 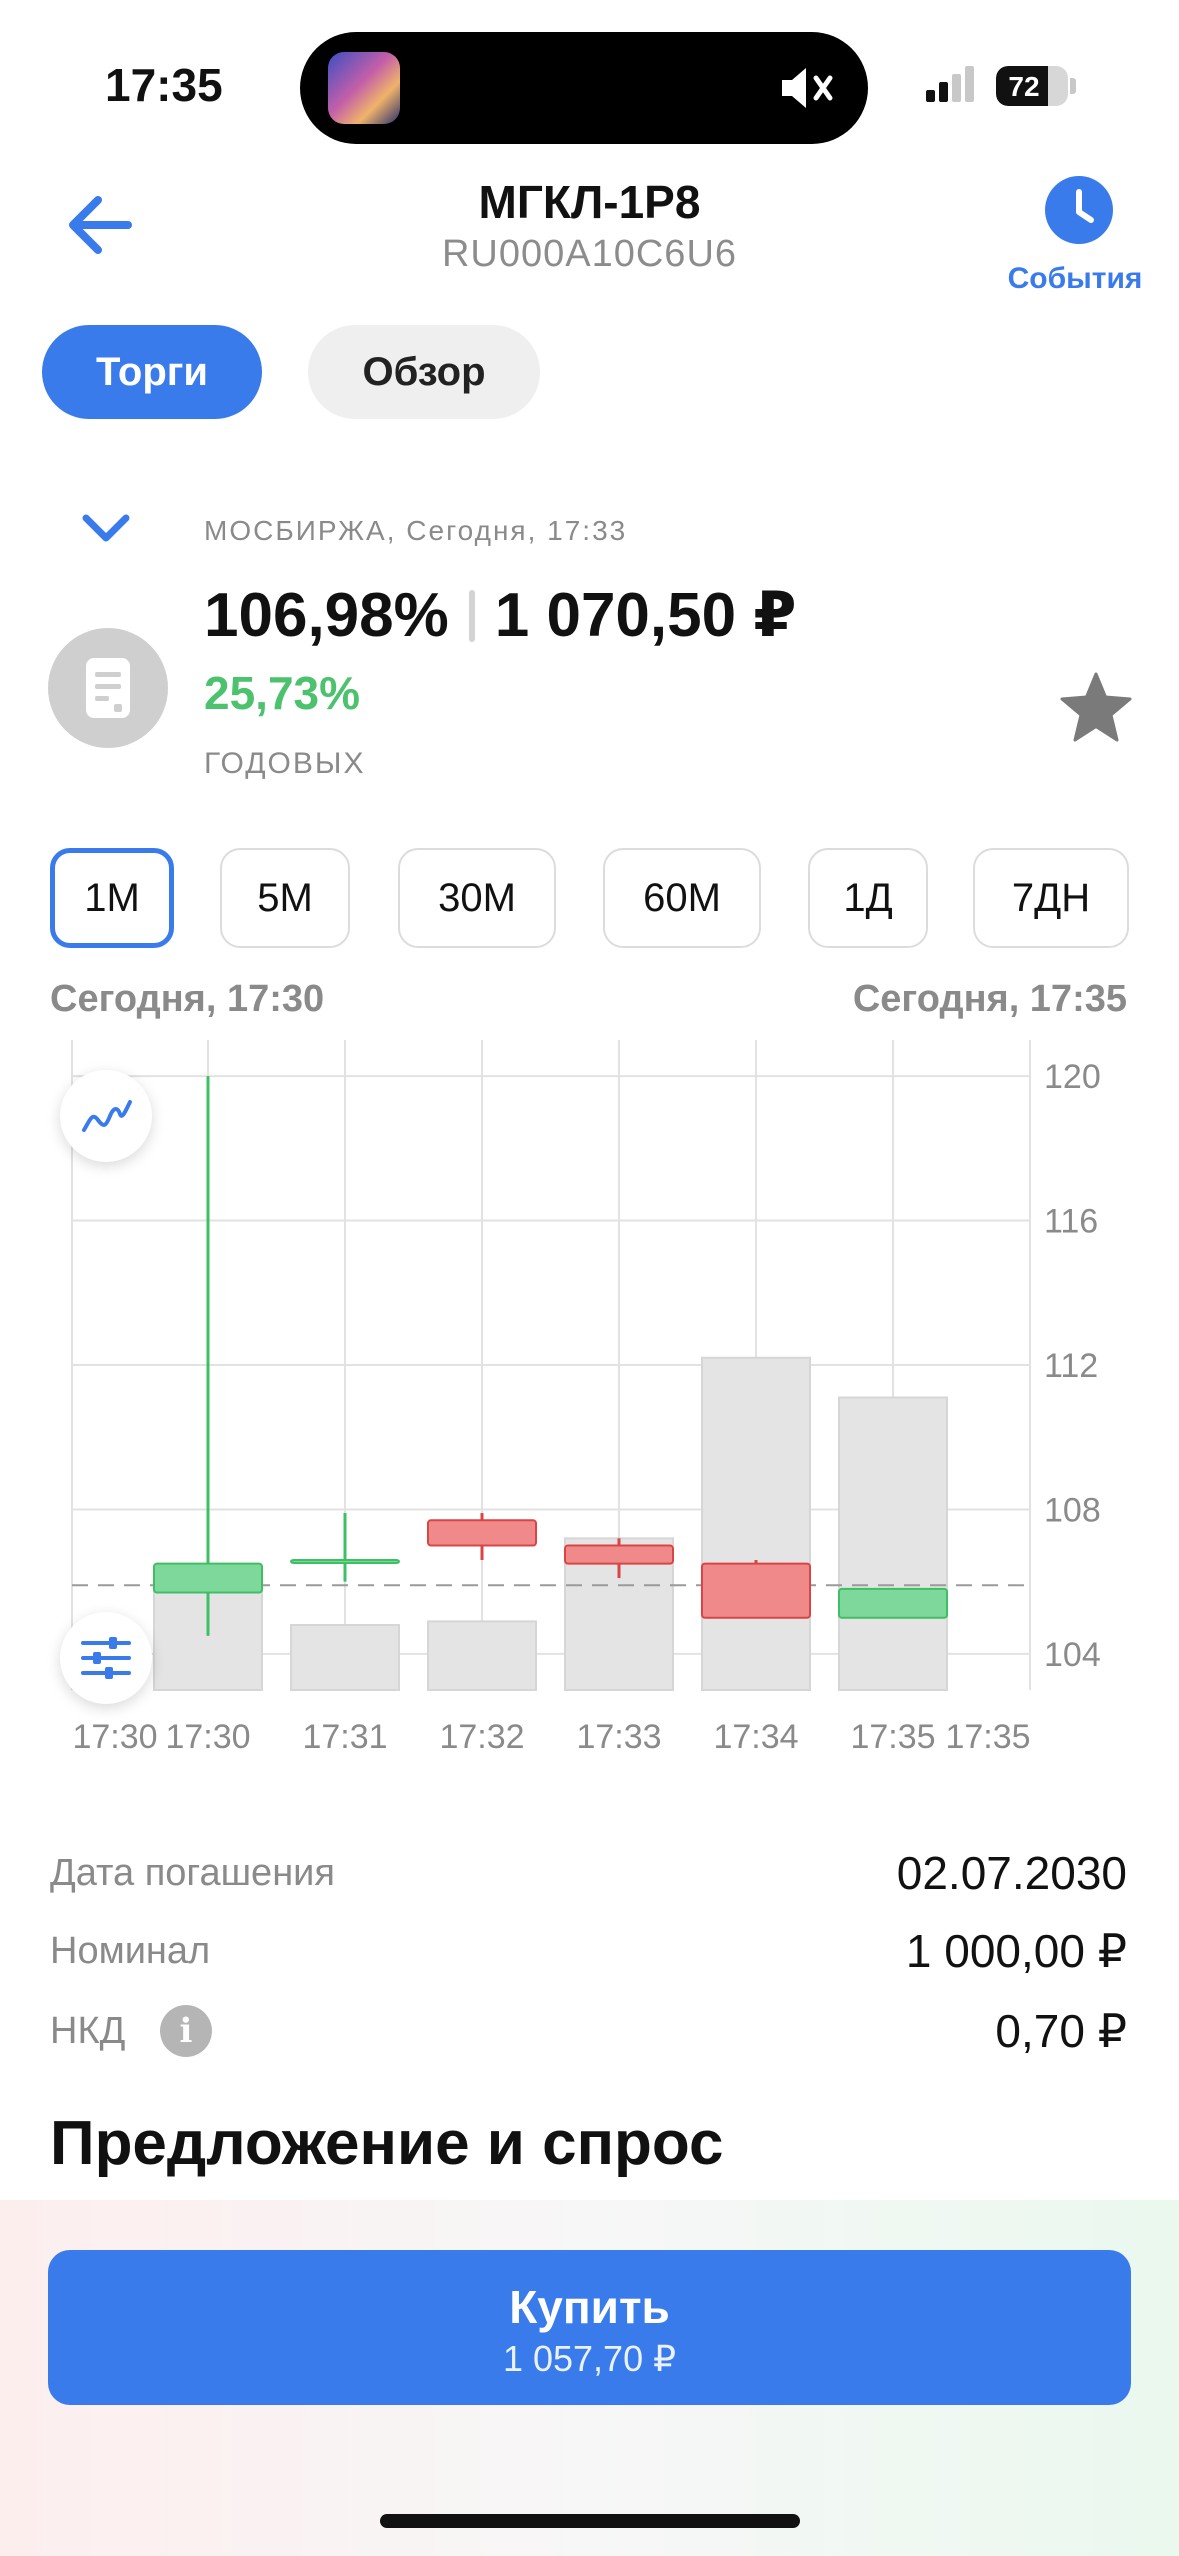 What do you see at coordinates (950, 84) in the screenshot?
I see `cellular-signal-icon` at bounding box center [950, 84].